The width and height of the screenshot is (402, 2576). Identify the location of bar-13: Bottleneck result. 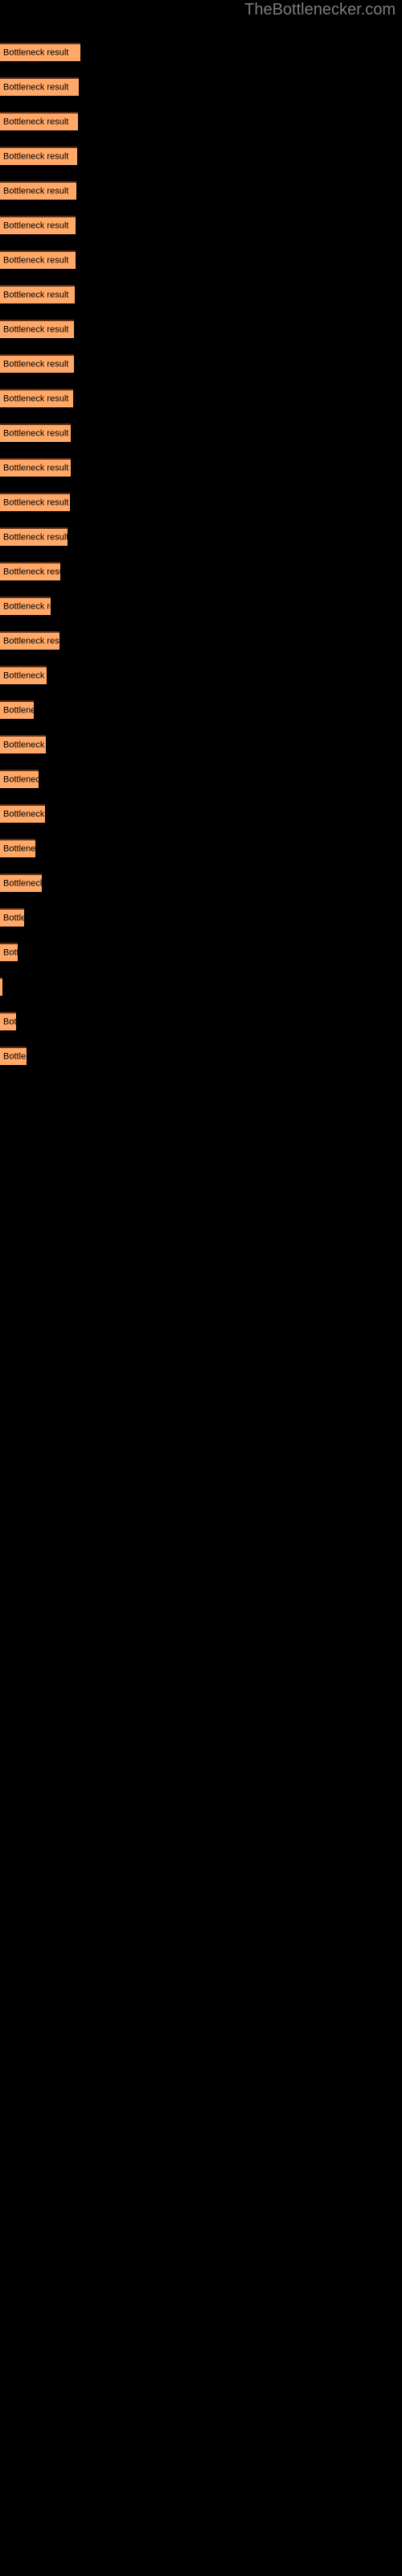
(35, 467).